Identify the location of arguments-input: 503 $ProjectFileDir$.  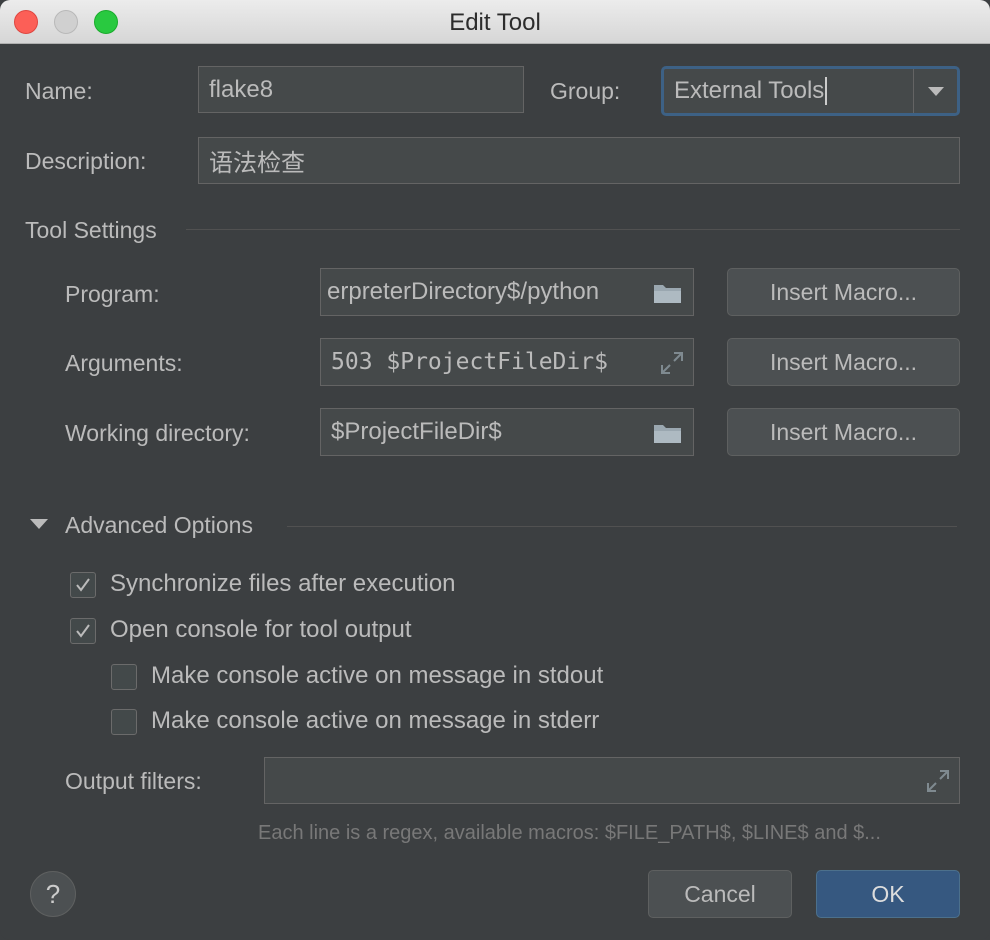
(507, 362).